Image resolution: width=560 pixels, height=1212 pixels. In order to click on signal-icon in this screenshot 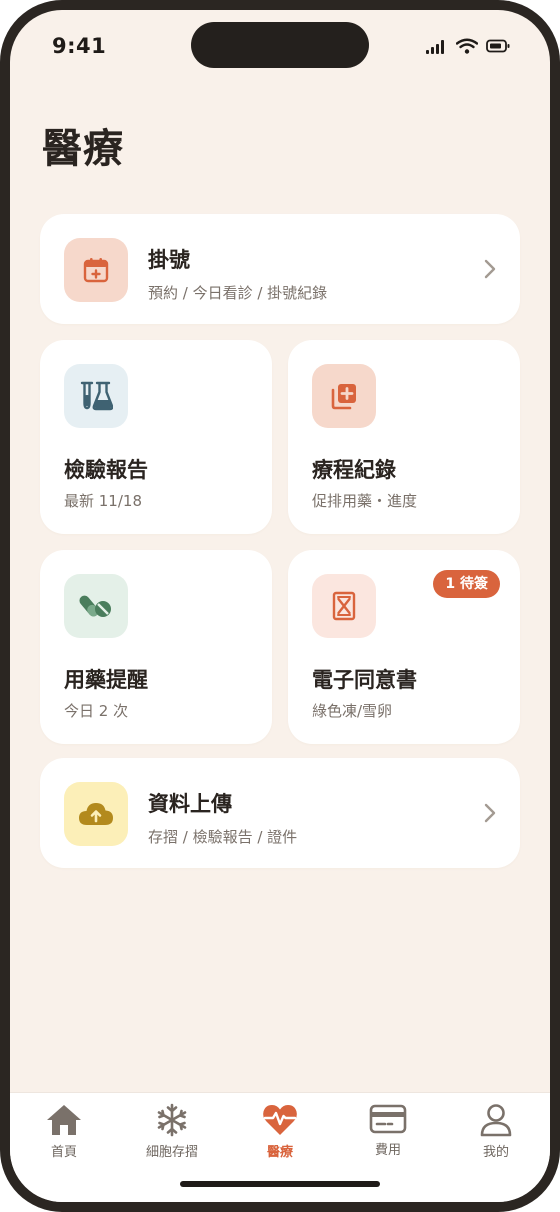, I will do `click(435, 47)`.